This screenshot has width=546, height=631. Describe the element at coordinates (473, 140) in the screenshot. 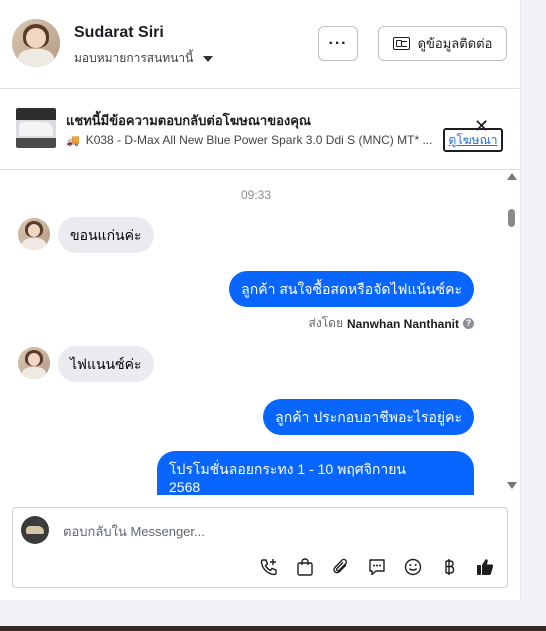

I see `view-ad-link: ดูโฆษณา` at that location.